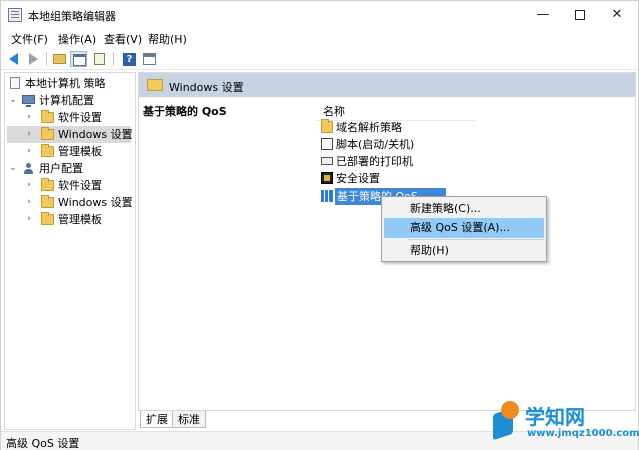  Describe the element at coordinates (319, 59) in the screenshot. I see `toolbar: ?` at that location.